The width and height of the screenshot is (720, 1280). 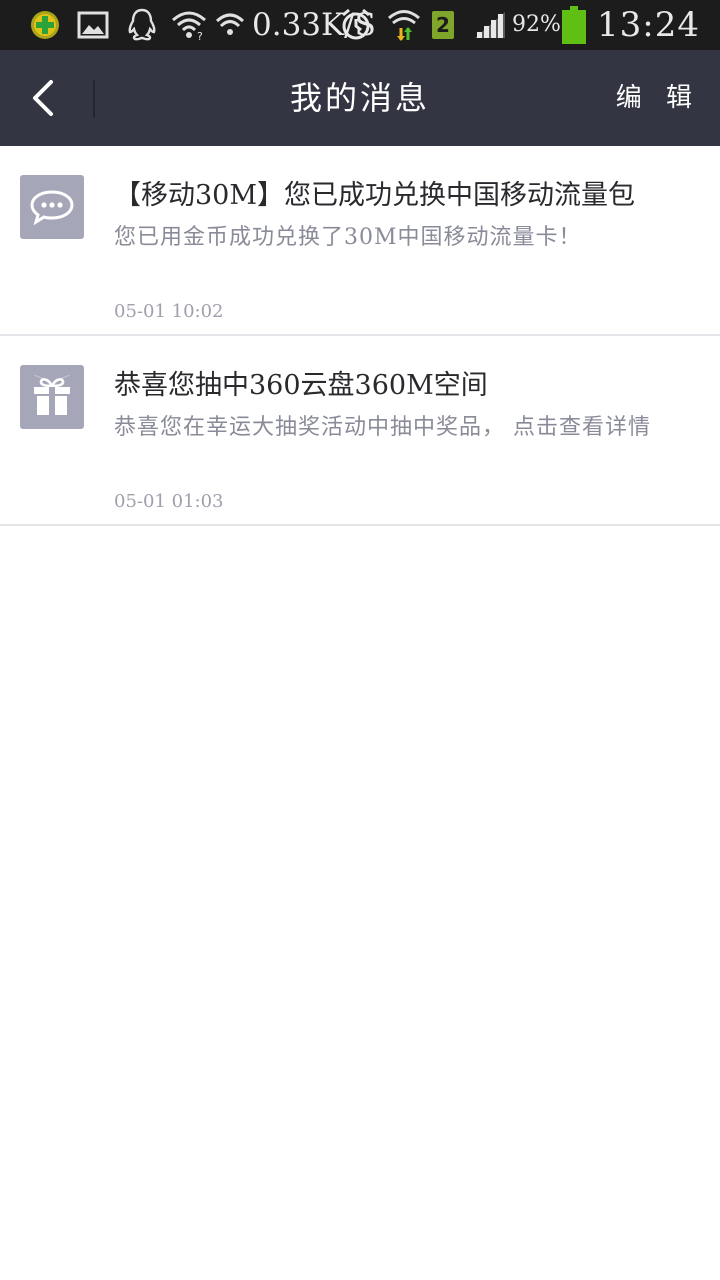 What do you see at coordinates (356, 24) in the screenshot?
I see `alarm-icon` at bounding box center [356, 24].